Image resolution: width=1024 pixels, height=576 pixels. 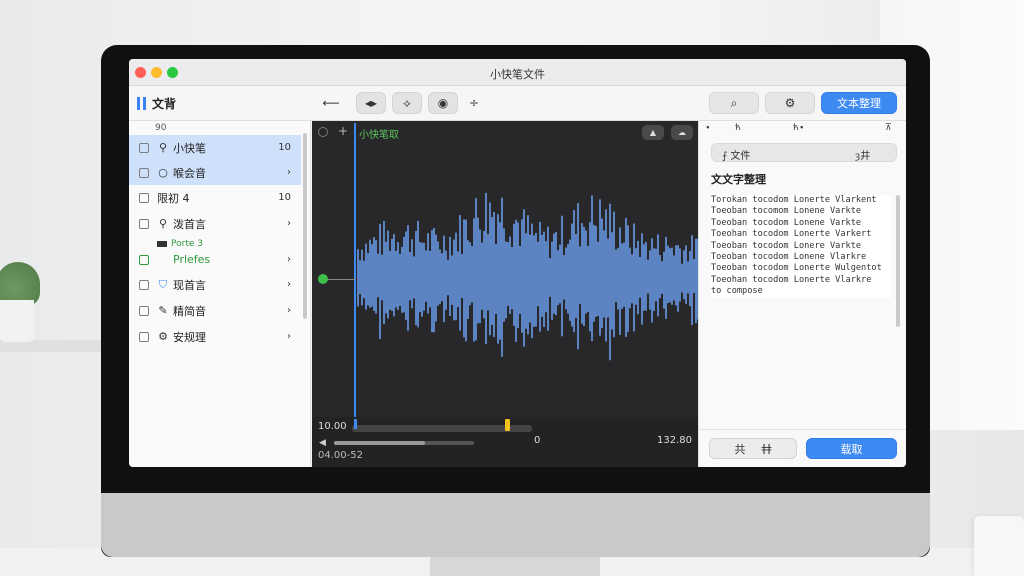 What do you see at coordinates (862, 154) in the screenshot?
I see `segment-other: ȝ井` at bounding box center [862, 154].